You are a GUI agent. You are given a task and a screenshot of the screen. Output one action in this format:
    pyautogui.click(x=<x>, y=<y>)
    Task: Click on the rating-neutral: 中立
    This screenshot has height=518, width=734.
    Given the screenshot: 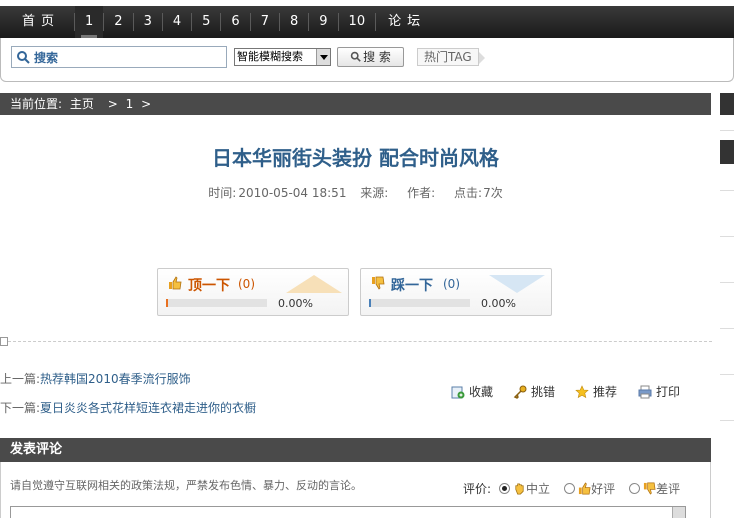 What is the action you would take?
    pyautogui.click(x=524, y=488)
    